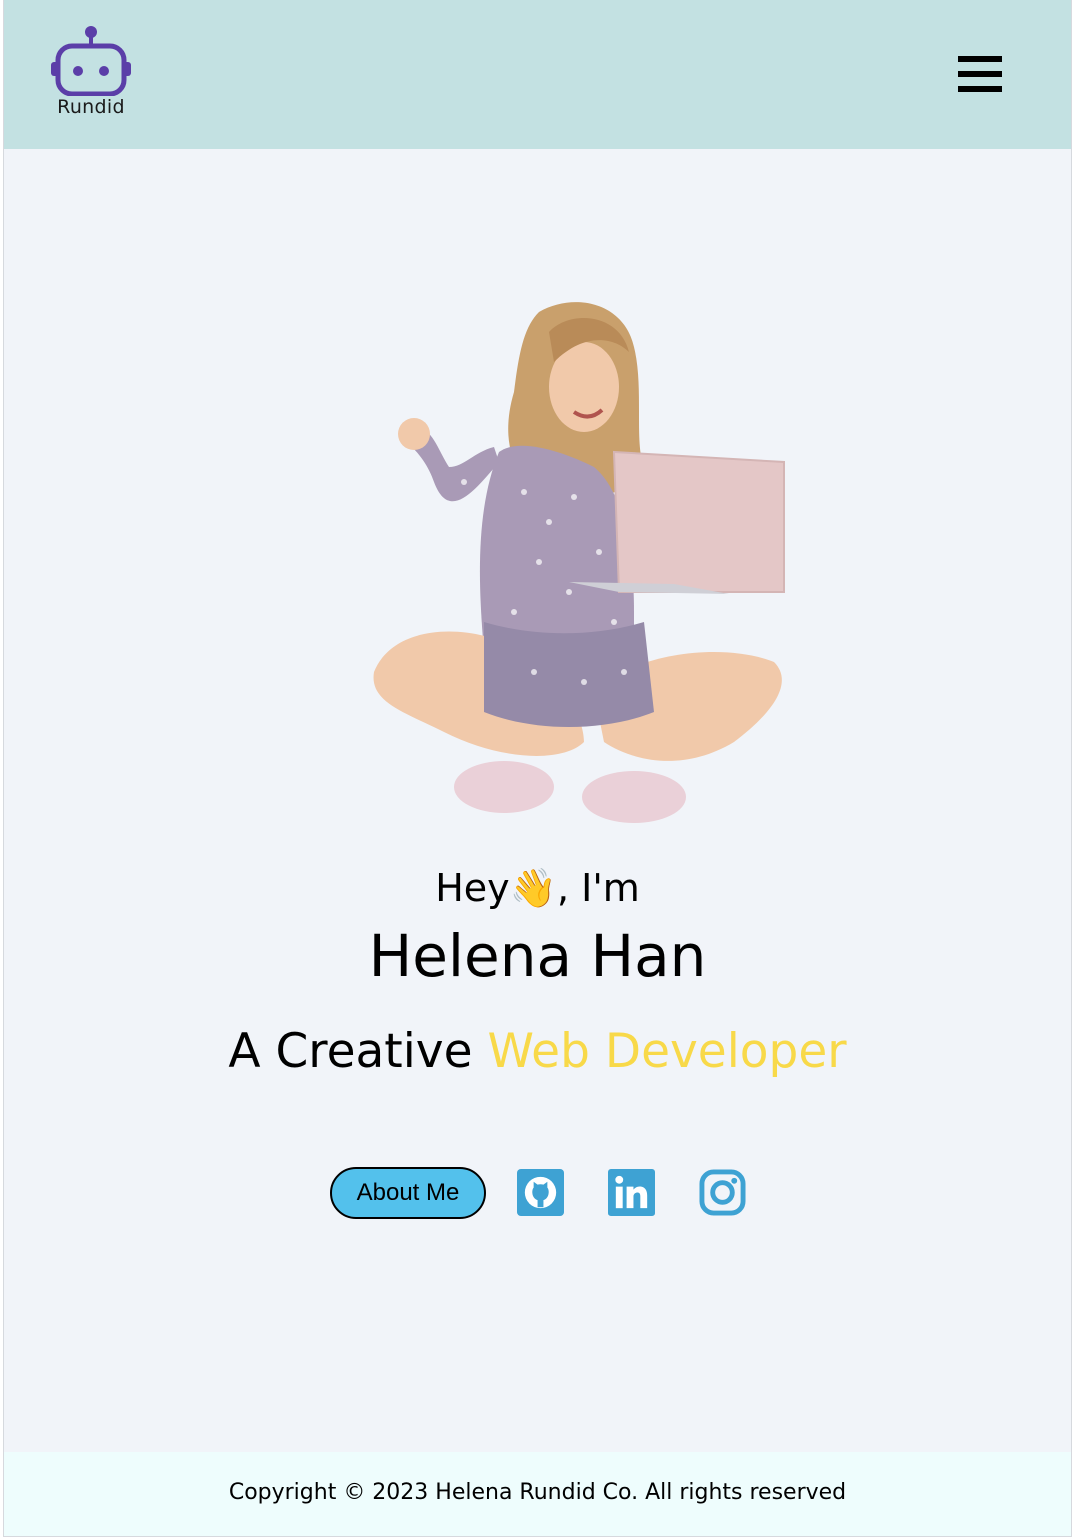 This screenshot has width=1072, height=1538. Describe the element at coordinates (540, 1192) in the screenshot. I see `github-icon` at that location.